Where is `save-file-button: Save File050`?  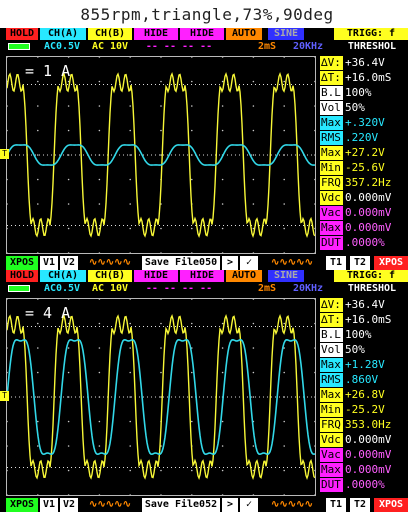 save-file-button: Save File050 is located at coordinates (181, 263).